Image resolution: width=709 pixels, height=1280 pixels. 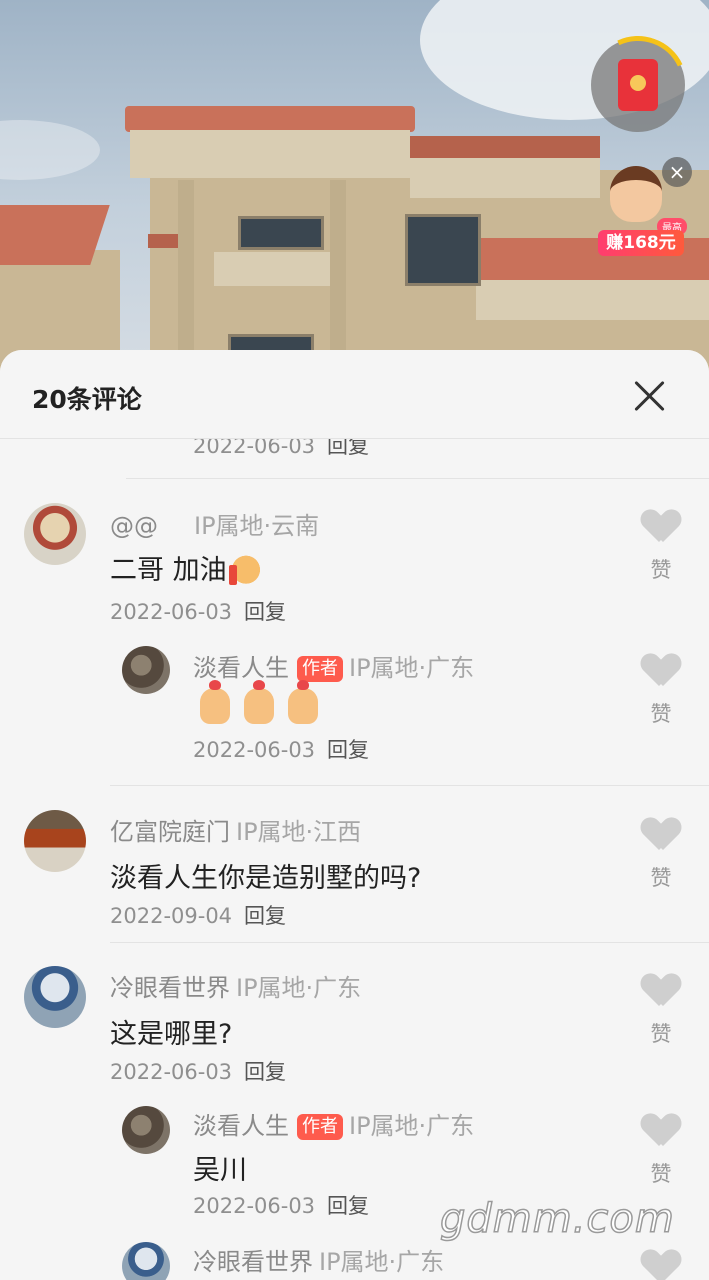 What do you see at coordinates (50, 150) in the screenshot?
I see `cloud` at bounding box center [50, 150].